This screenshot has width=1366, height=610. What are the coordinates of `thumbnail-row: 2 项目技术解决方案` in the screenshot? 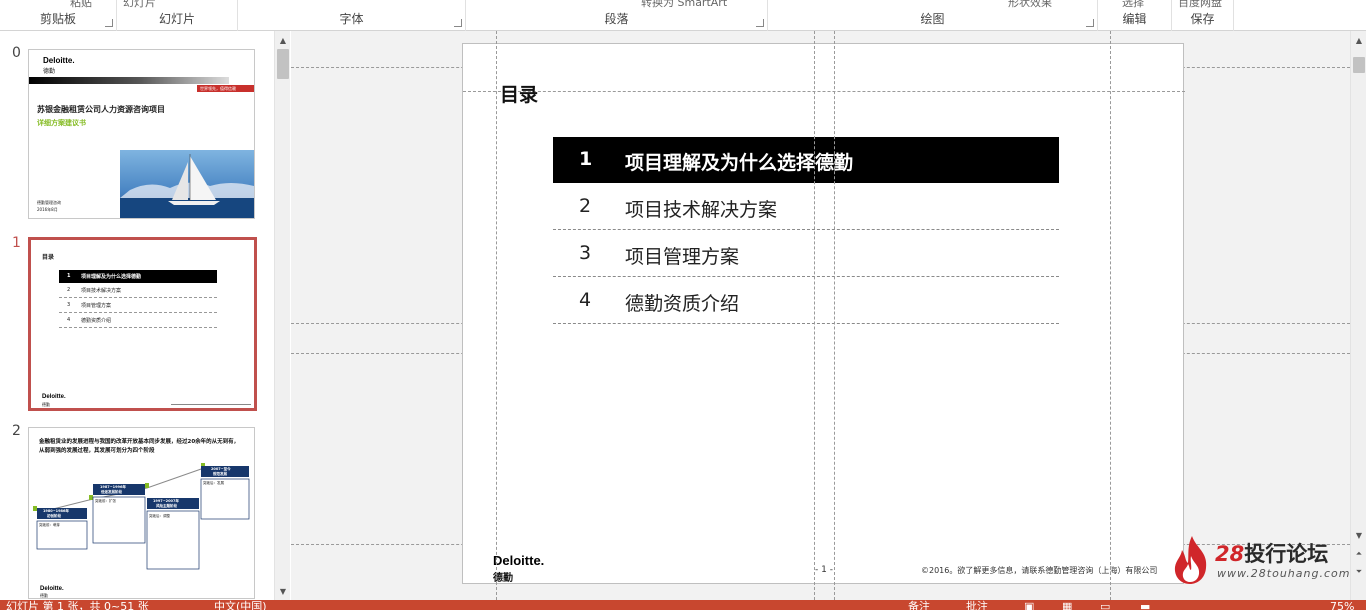 It's located at (138, 290).